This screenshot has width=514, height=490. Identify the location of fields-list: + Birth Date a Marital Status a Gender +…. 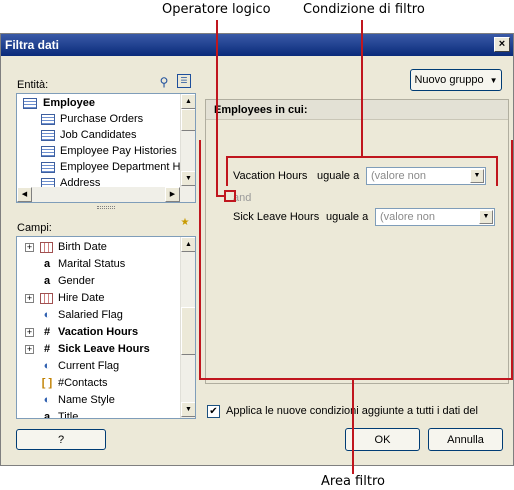
(106, 327).